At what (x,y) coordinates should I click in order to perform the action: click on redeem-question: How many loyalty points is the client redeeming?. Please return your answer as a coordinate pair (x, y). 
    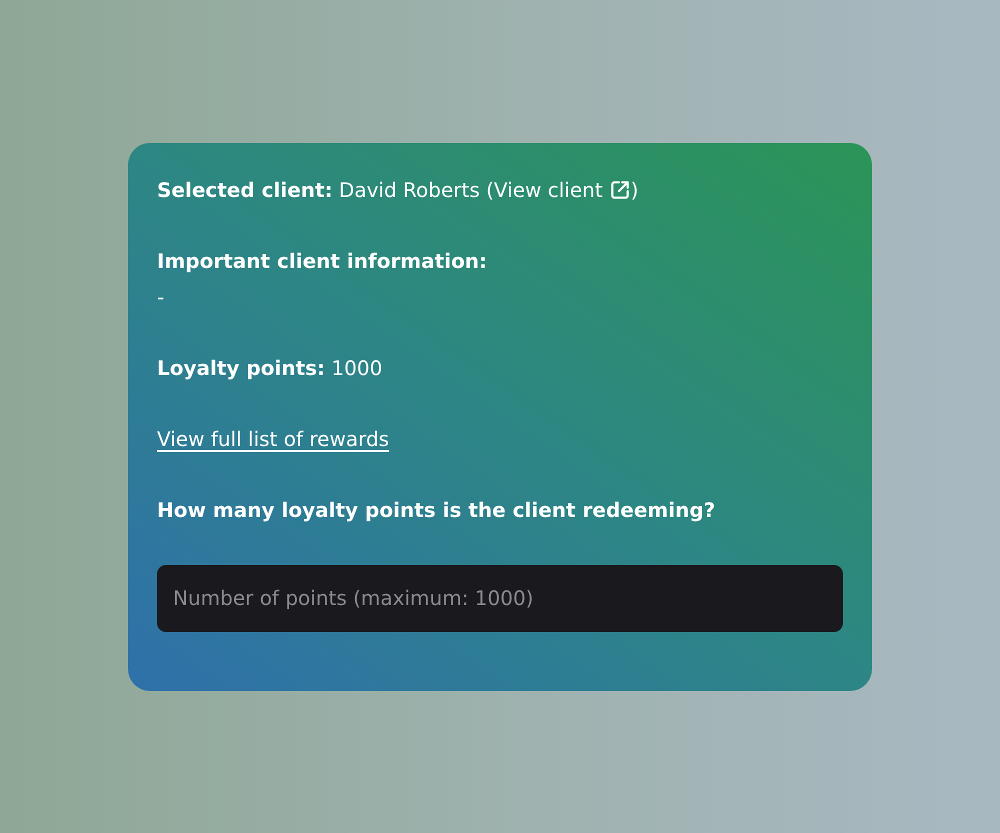
    Looking at the image, I should click on (436, 510).